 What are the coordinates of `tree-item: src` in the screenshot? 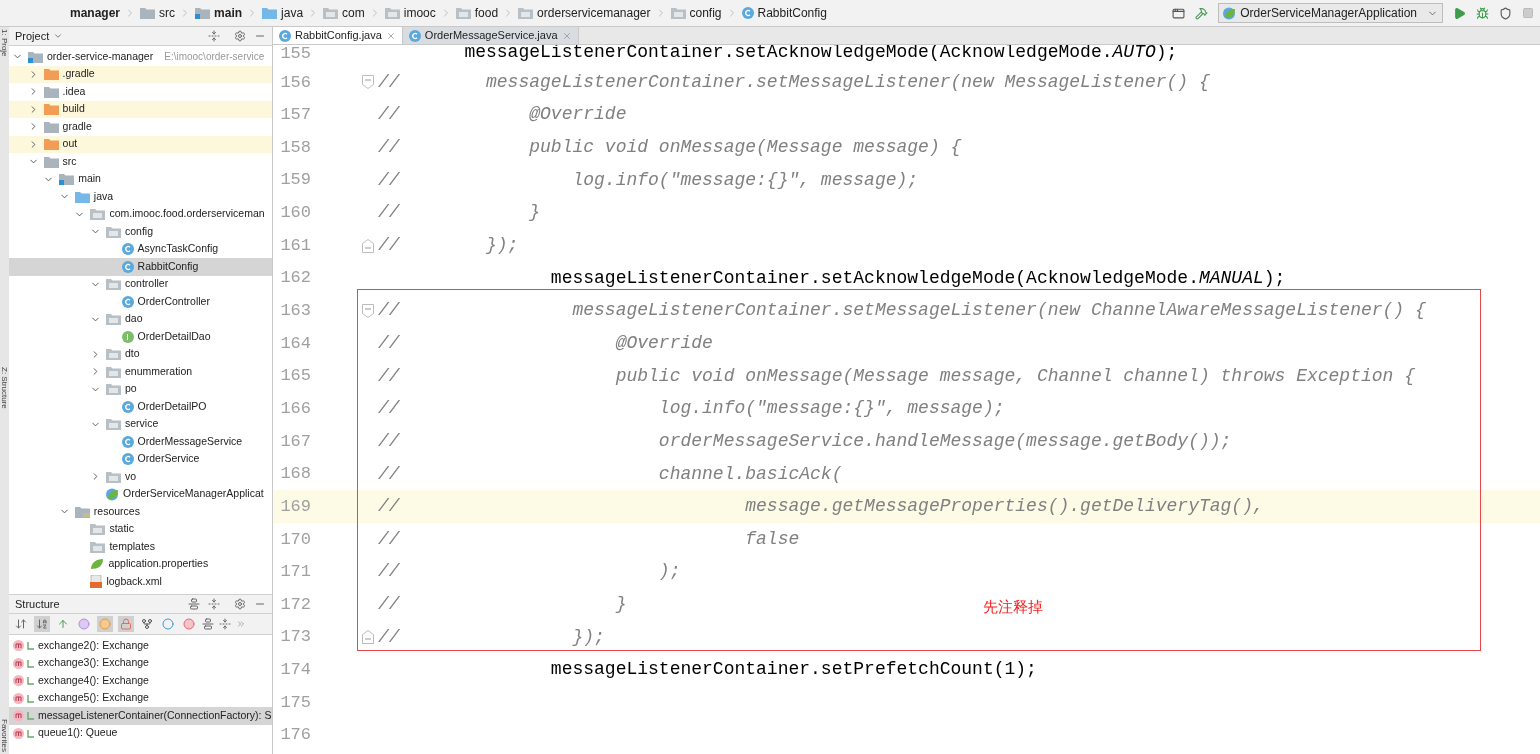 It's located at (140, 162).